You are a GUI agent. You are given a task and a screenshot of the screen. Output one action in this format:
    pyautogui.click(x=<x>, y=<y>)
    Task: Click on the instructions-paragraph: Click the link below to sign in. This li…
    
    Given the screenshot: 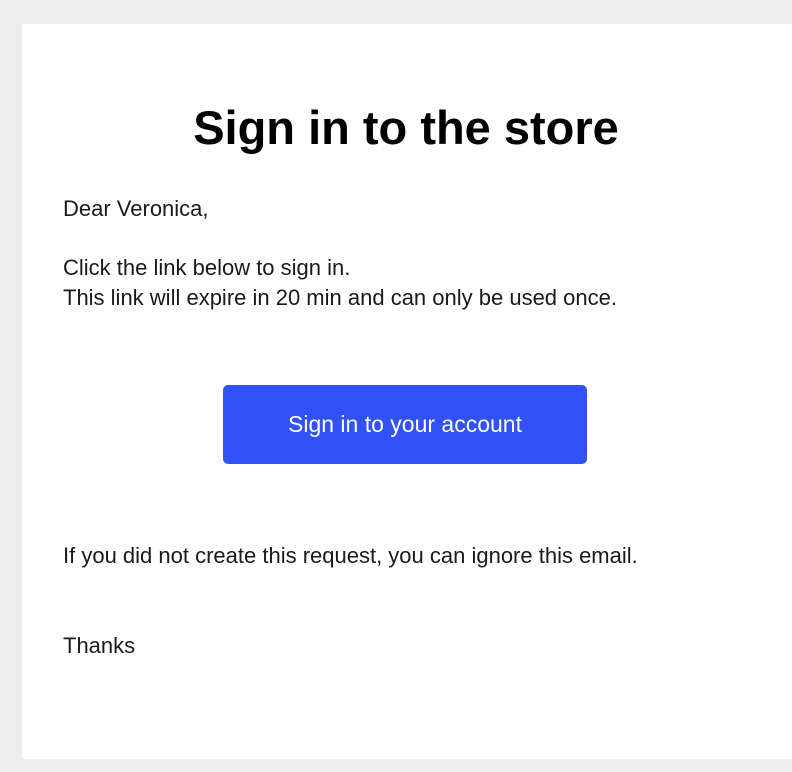 What is the action you would take?
    pyautogui.click(x=340, y=283)
    